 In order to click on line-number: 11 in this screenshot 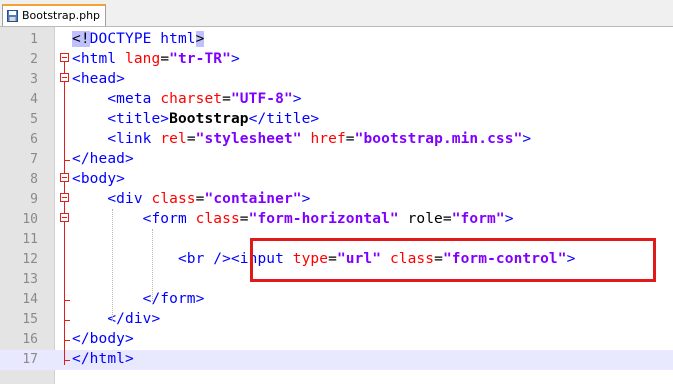, I will do `click(30, 239)`.